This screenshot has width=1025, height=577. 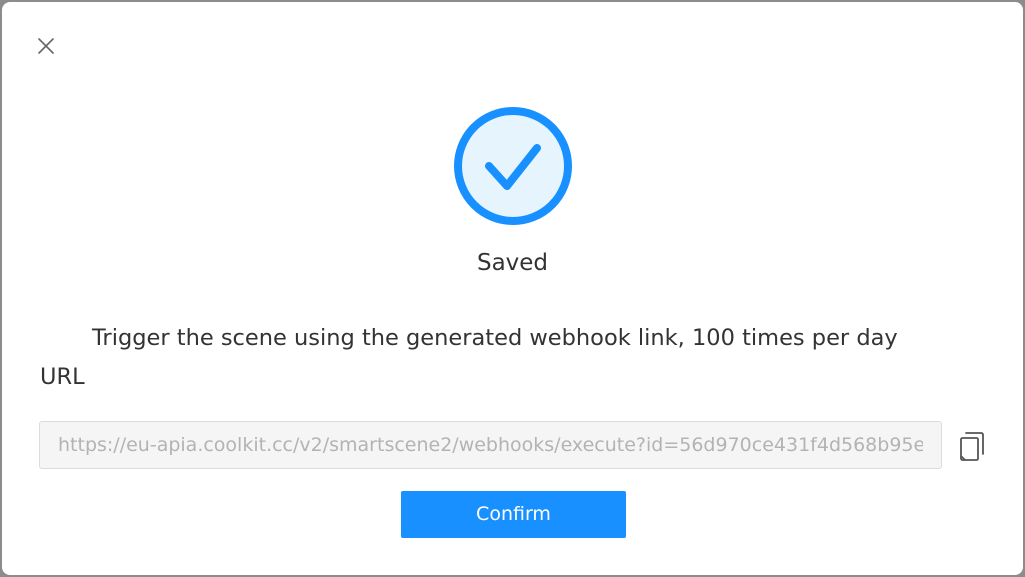 I want to click on close-icon, so click(x=46, y=46).